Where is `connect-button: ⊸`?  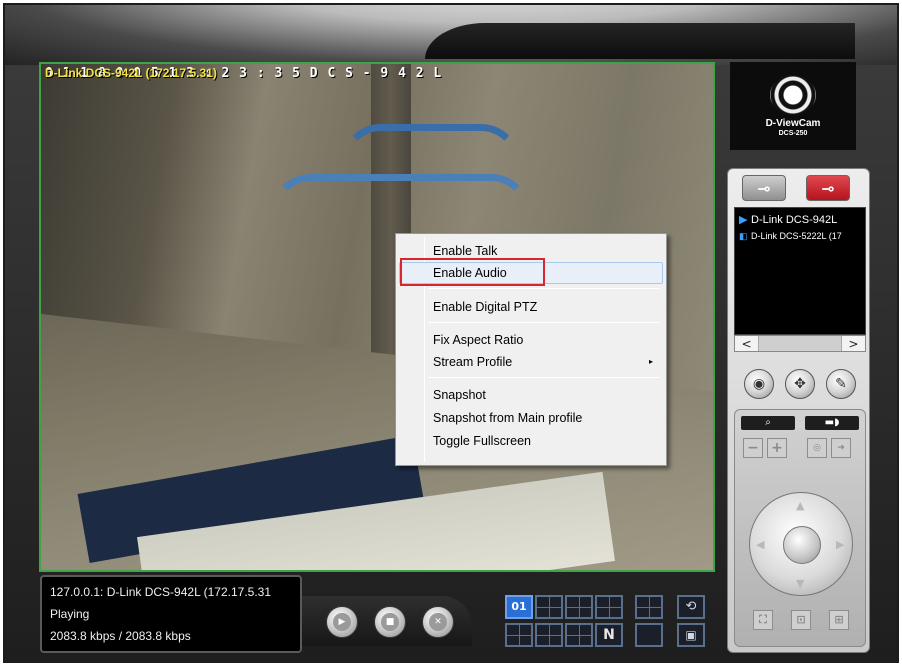 connect-button: ⊸ is located at coordinates (764, 188).